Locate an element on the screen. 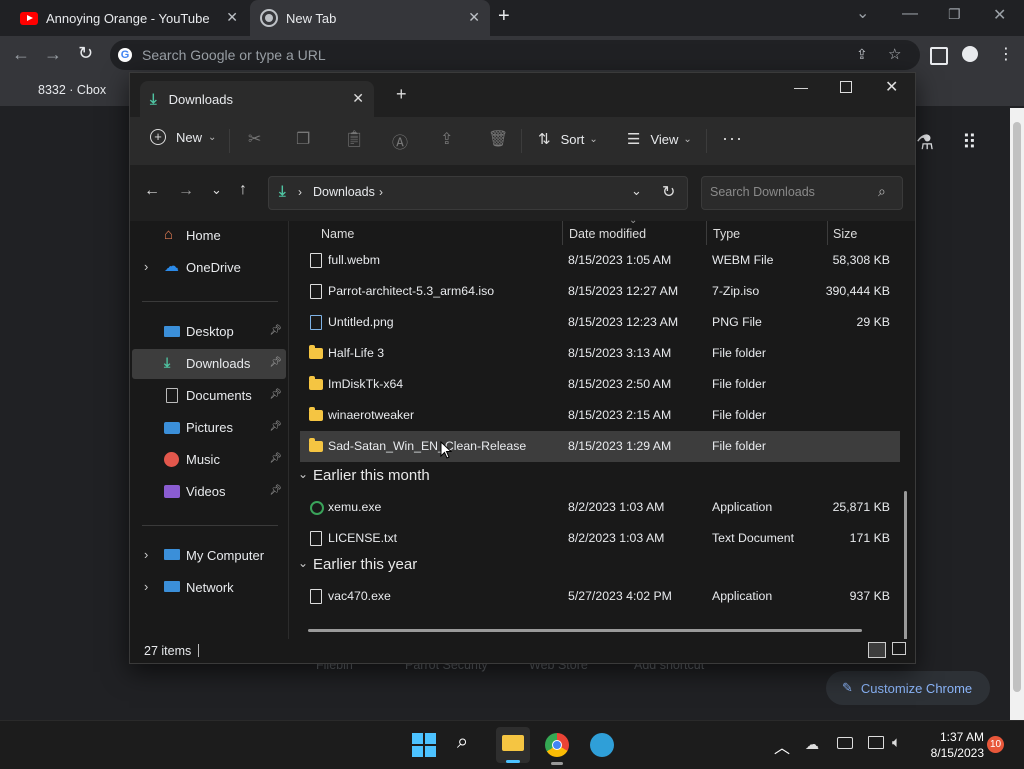  view-button: ☰ View ⌄ is located at coordinates (659, 139).